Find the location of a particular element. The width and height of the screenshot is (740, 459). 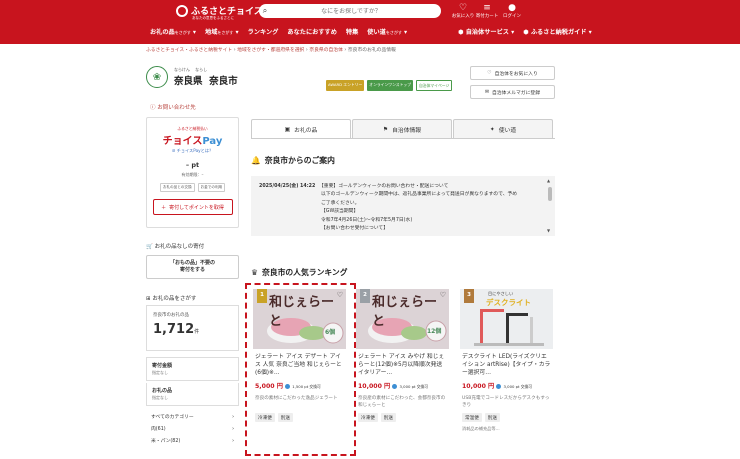

choice-pay-logo: チョイスPay is located at coordinates (192, 141).